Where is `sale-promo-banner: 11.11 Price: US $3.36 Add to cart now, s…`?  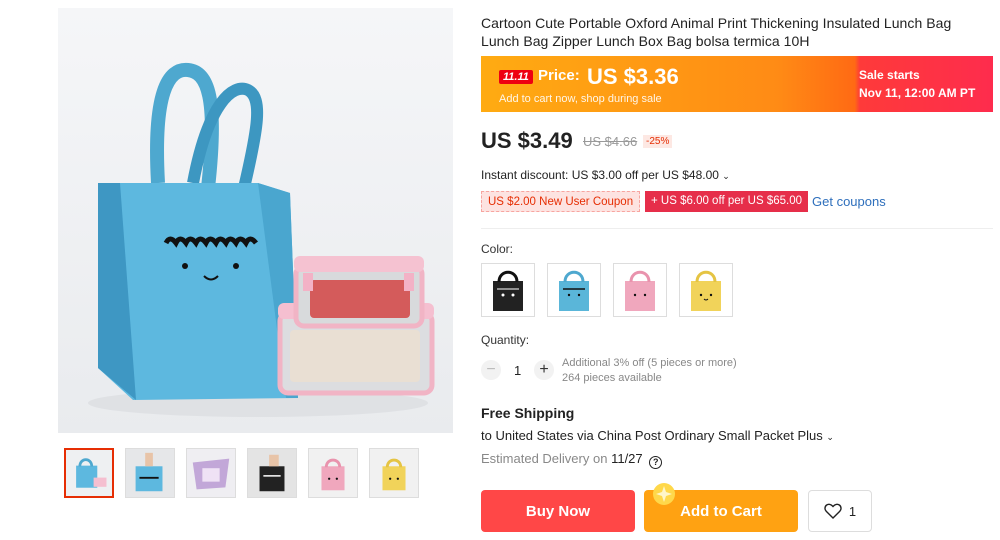 sale-promo-banner: 11.11 Price: US $3.36 Add to cart now, s… is located at coordinates (737, 84).